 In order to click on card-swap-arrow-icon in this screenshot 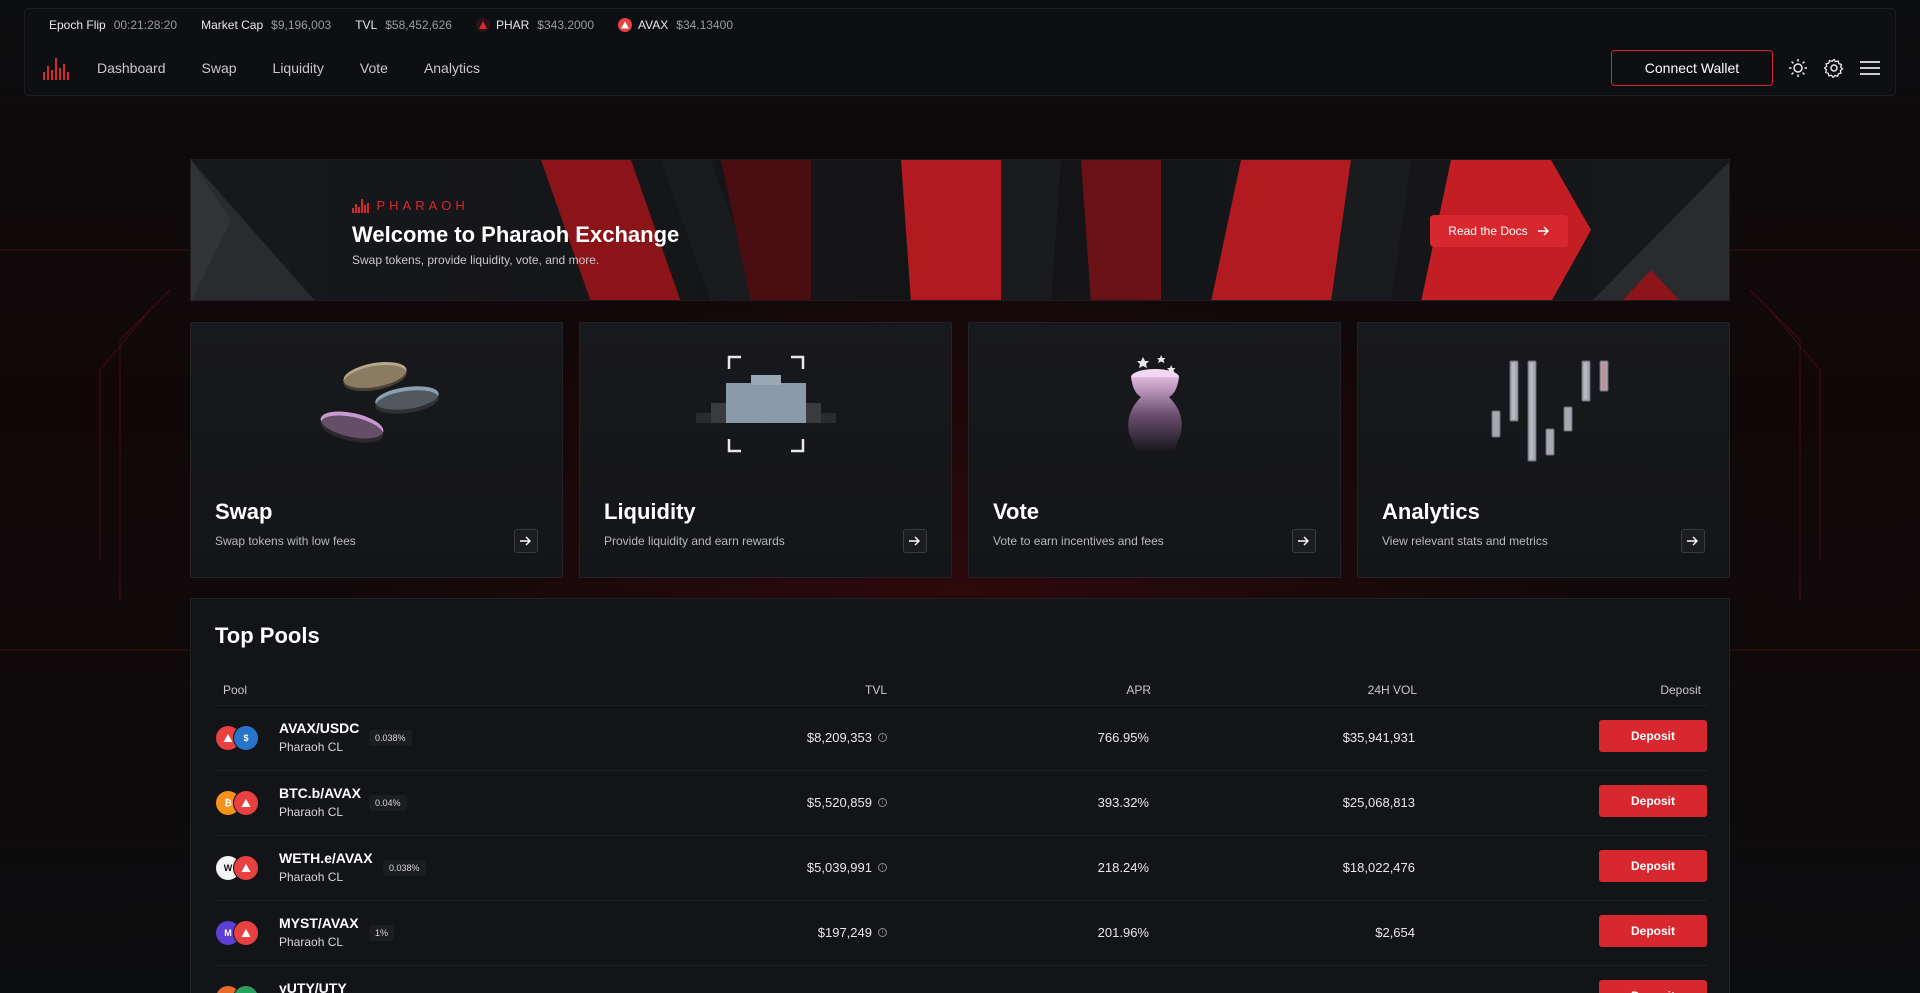, I will do `click(526, 541)`.